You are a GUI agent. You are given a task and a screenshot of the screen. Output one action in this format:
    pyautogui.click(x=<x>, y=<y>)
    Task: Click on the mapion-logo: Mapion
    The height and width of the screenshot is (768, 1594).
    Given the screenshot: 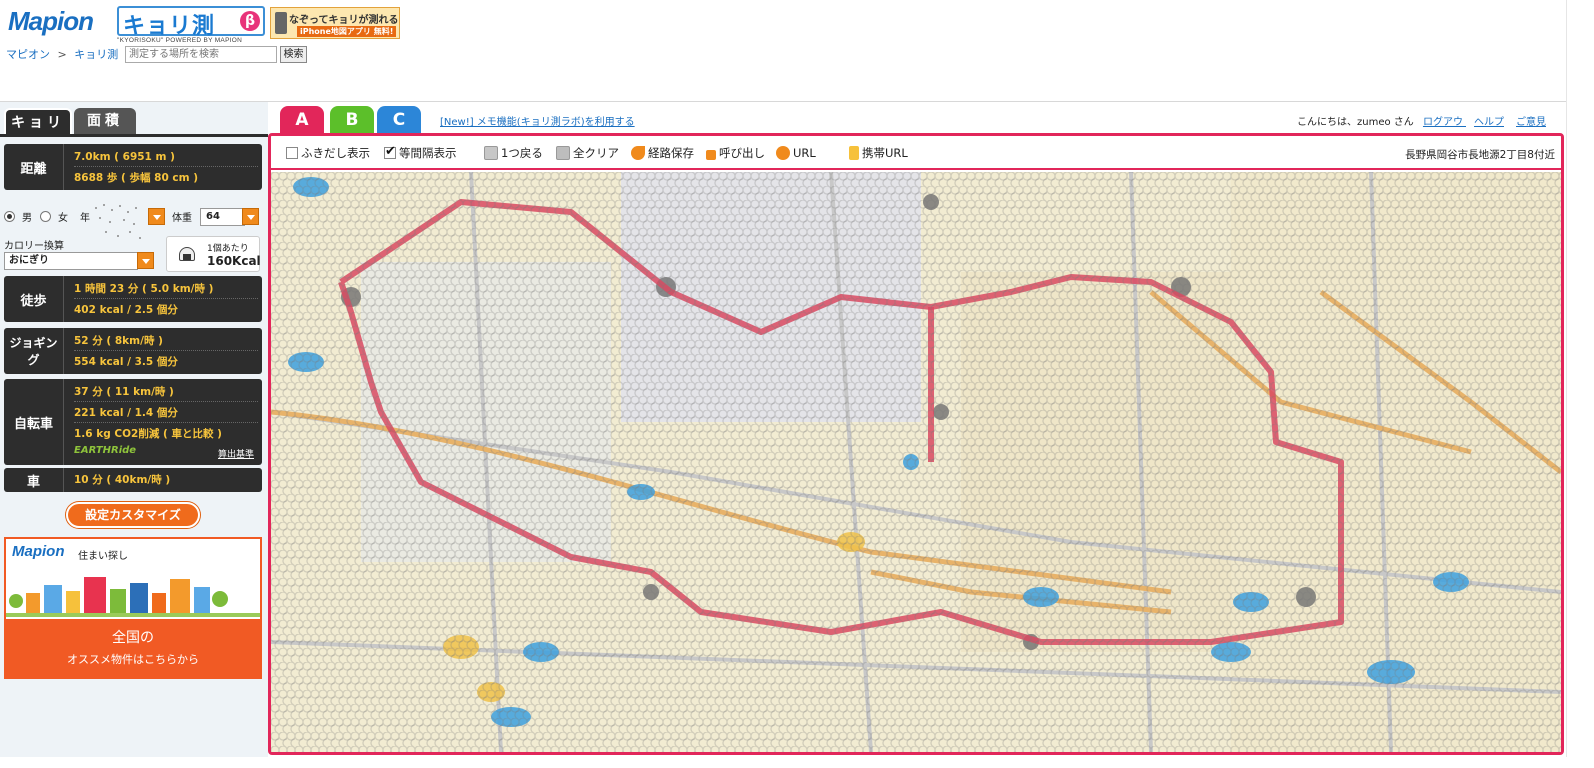 What is the action you would take?
    pyautogui.click(x=51, y=21)
    